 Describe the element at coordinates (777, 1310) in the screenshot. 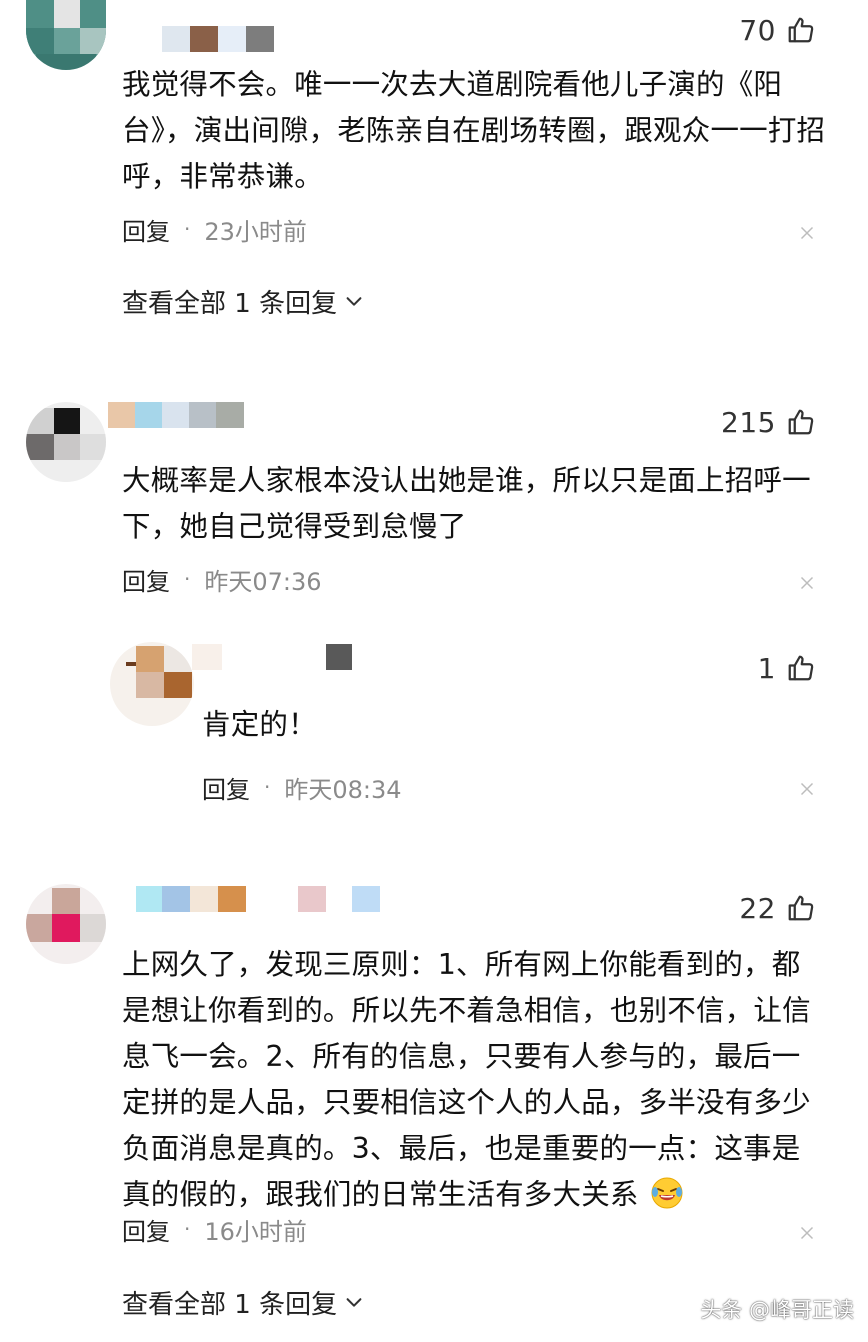

I see `watermark: 头条 @峰哥正读` at that location.